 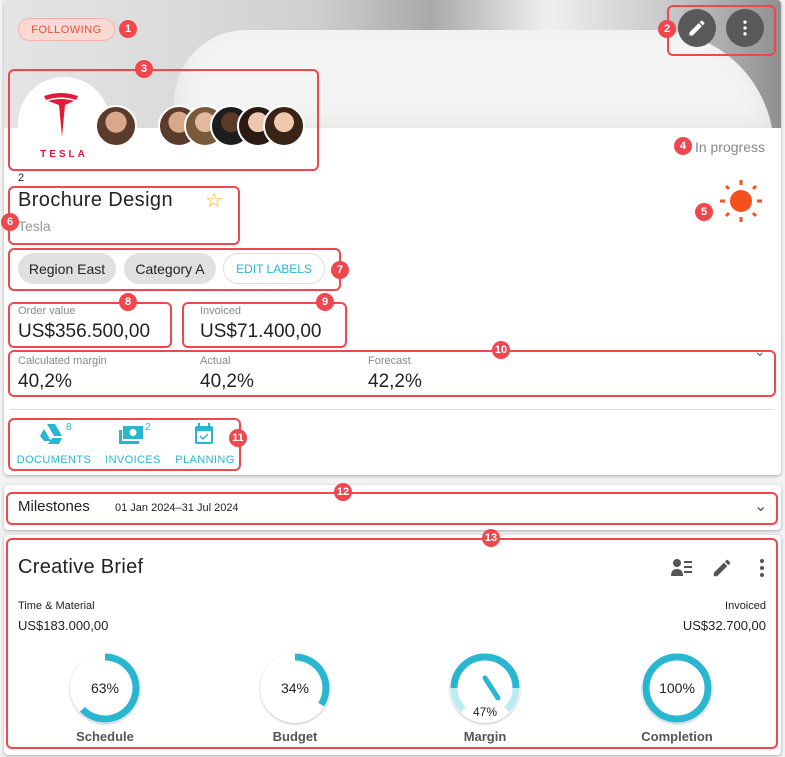 What do you see at coordinates (144, 69) in the screenshot?
I see `annotation-badge: 3` at bounding box center [144, 69].